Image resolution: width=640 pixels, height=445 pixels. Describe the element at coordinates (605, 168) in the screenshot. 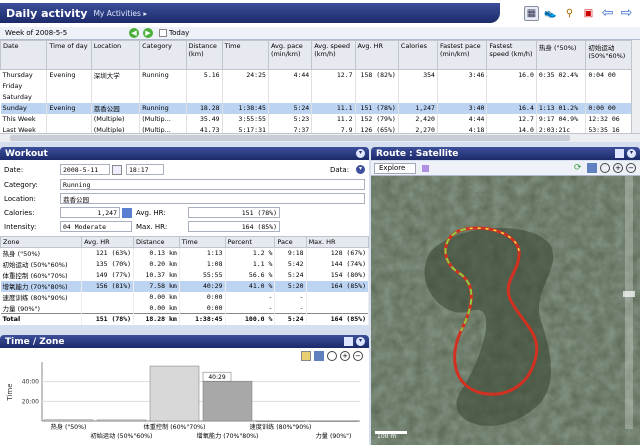

I see `map-settings-icon` at that location.